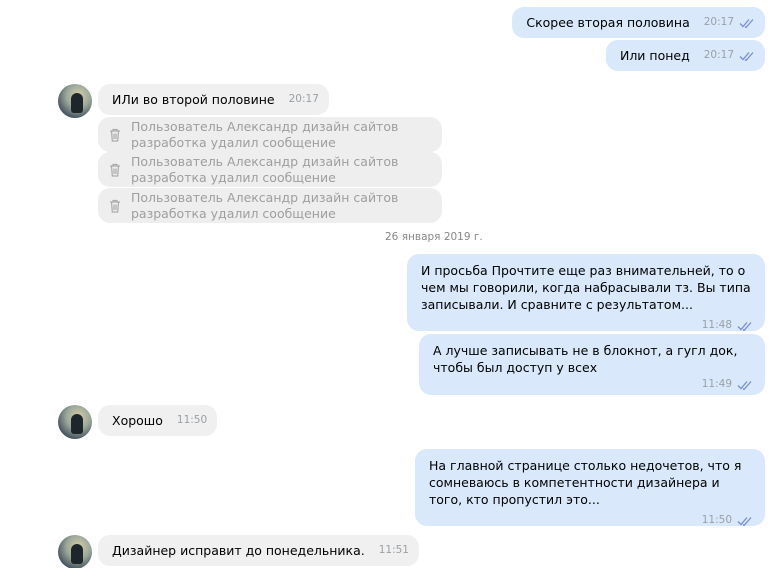 Image resolution: width=779 pixels, height=568 pixels. What do you see at coordinates (716, 384) in the screenshot?
I see `message-time: 11:49` at bounding box center [716, 384].